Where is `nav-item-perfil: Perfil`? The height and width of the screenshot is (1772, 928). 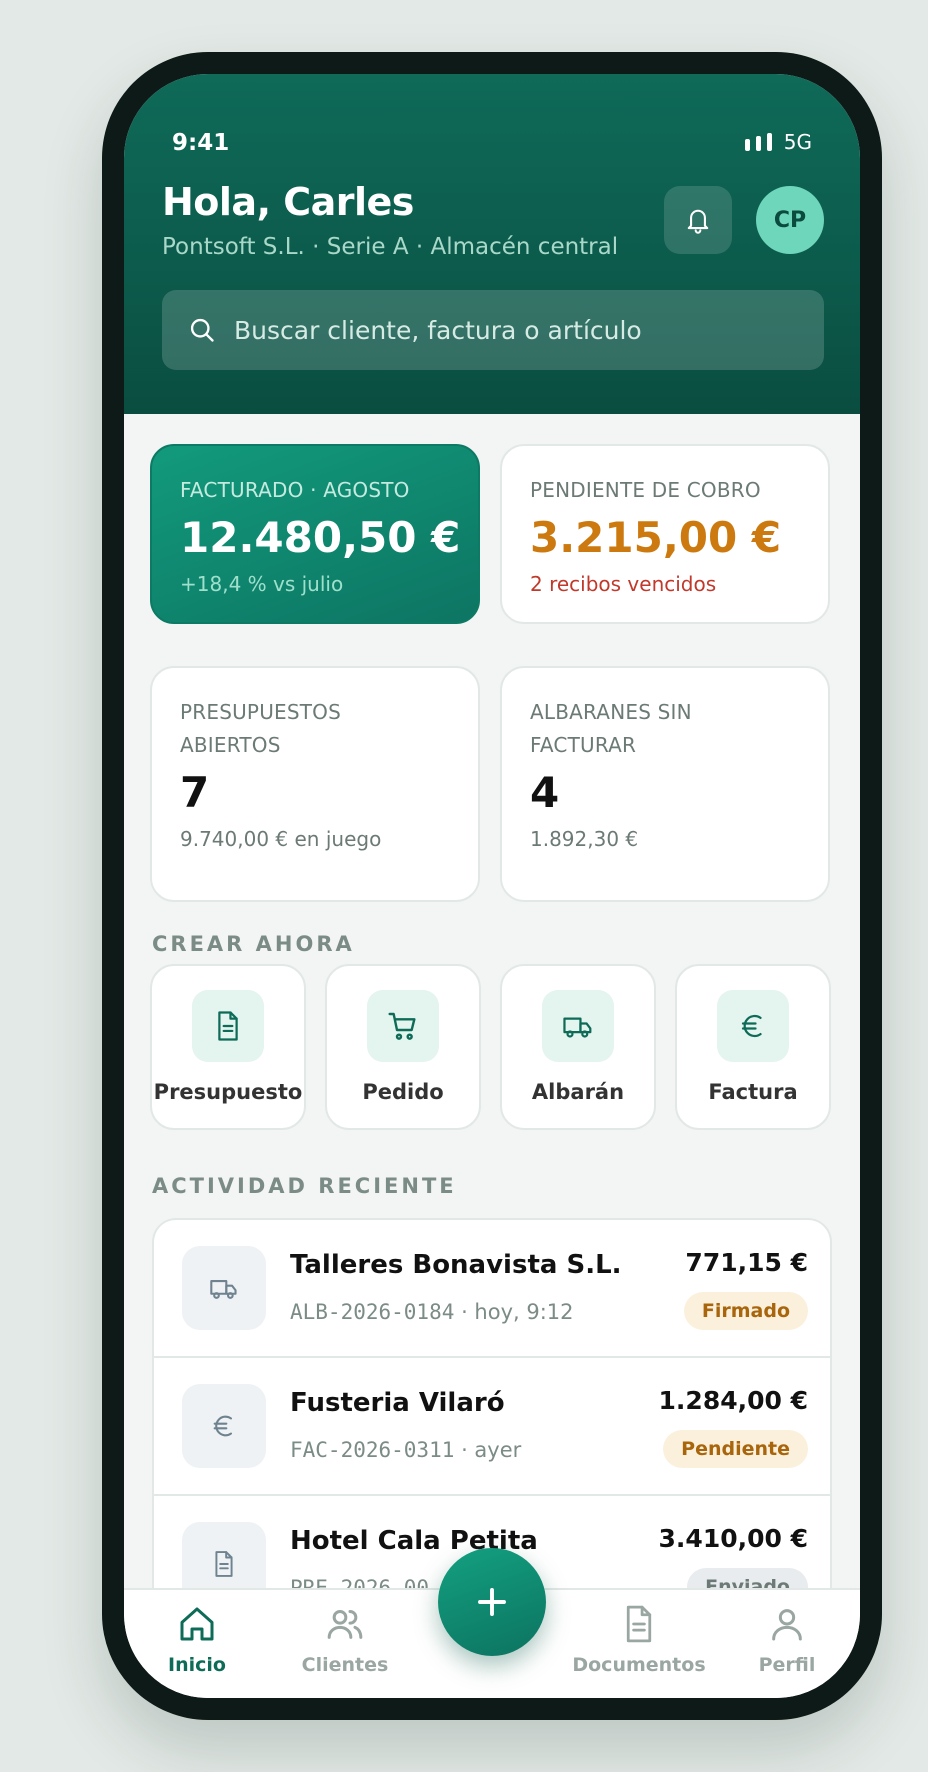
nav-item-perfil: Perfil is located at coordinates (787, 1640).